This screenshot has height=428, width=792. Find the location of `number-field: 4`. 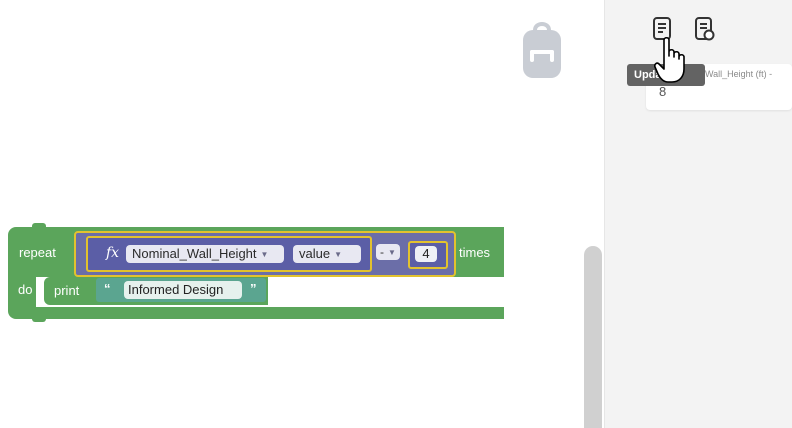

number-field: 4 is located at coordinates (426, 254).